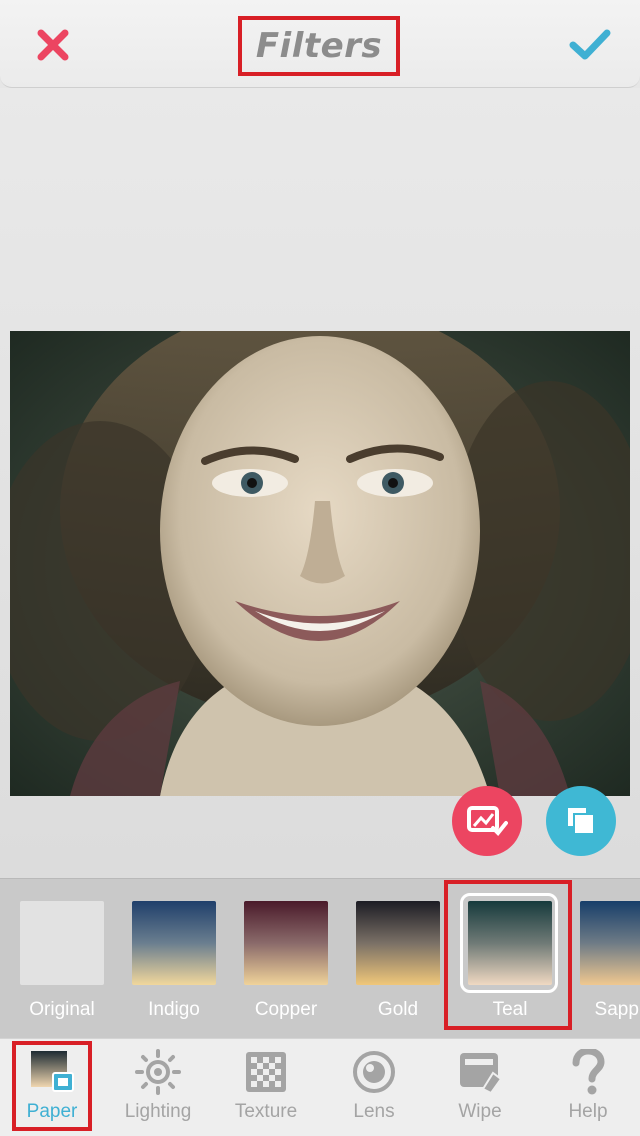 The height and width of the screenshot is (1136, 640). I want to click on filter-copper: Copper, so click(286, 961).